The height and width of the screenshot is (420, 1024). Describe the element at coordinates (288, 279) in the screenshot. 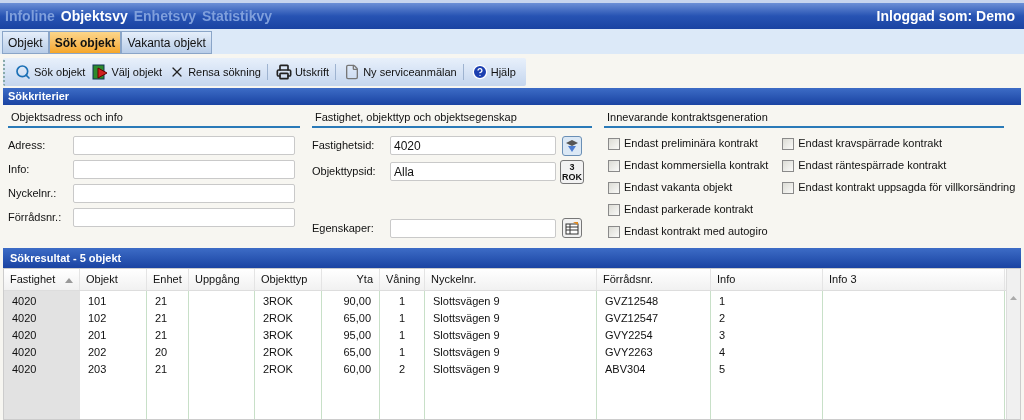

I see `column-header: Objekttyp` at that location.